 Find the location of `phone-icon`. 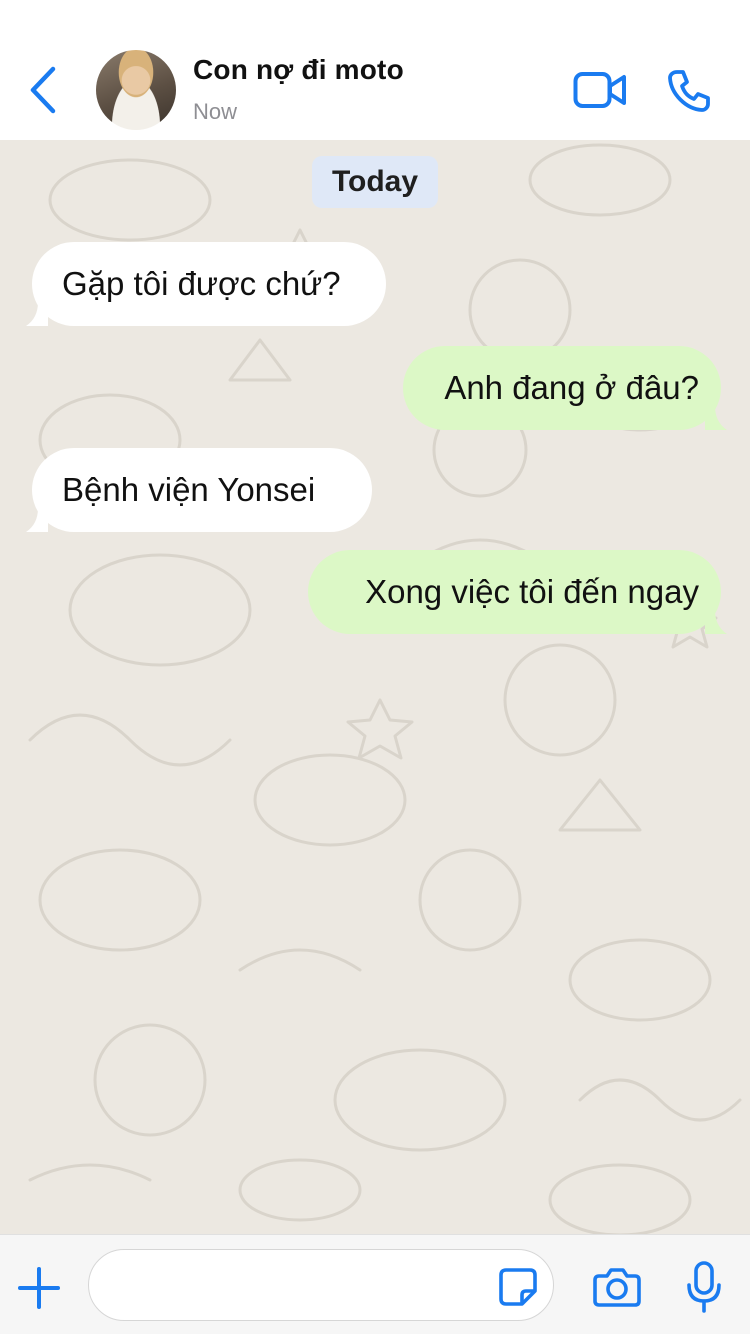

phone-icon is located at coordinates (689, 91).